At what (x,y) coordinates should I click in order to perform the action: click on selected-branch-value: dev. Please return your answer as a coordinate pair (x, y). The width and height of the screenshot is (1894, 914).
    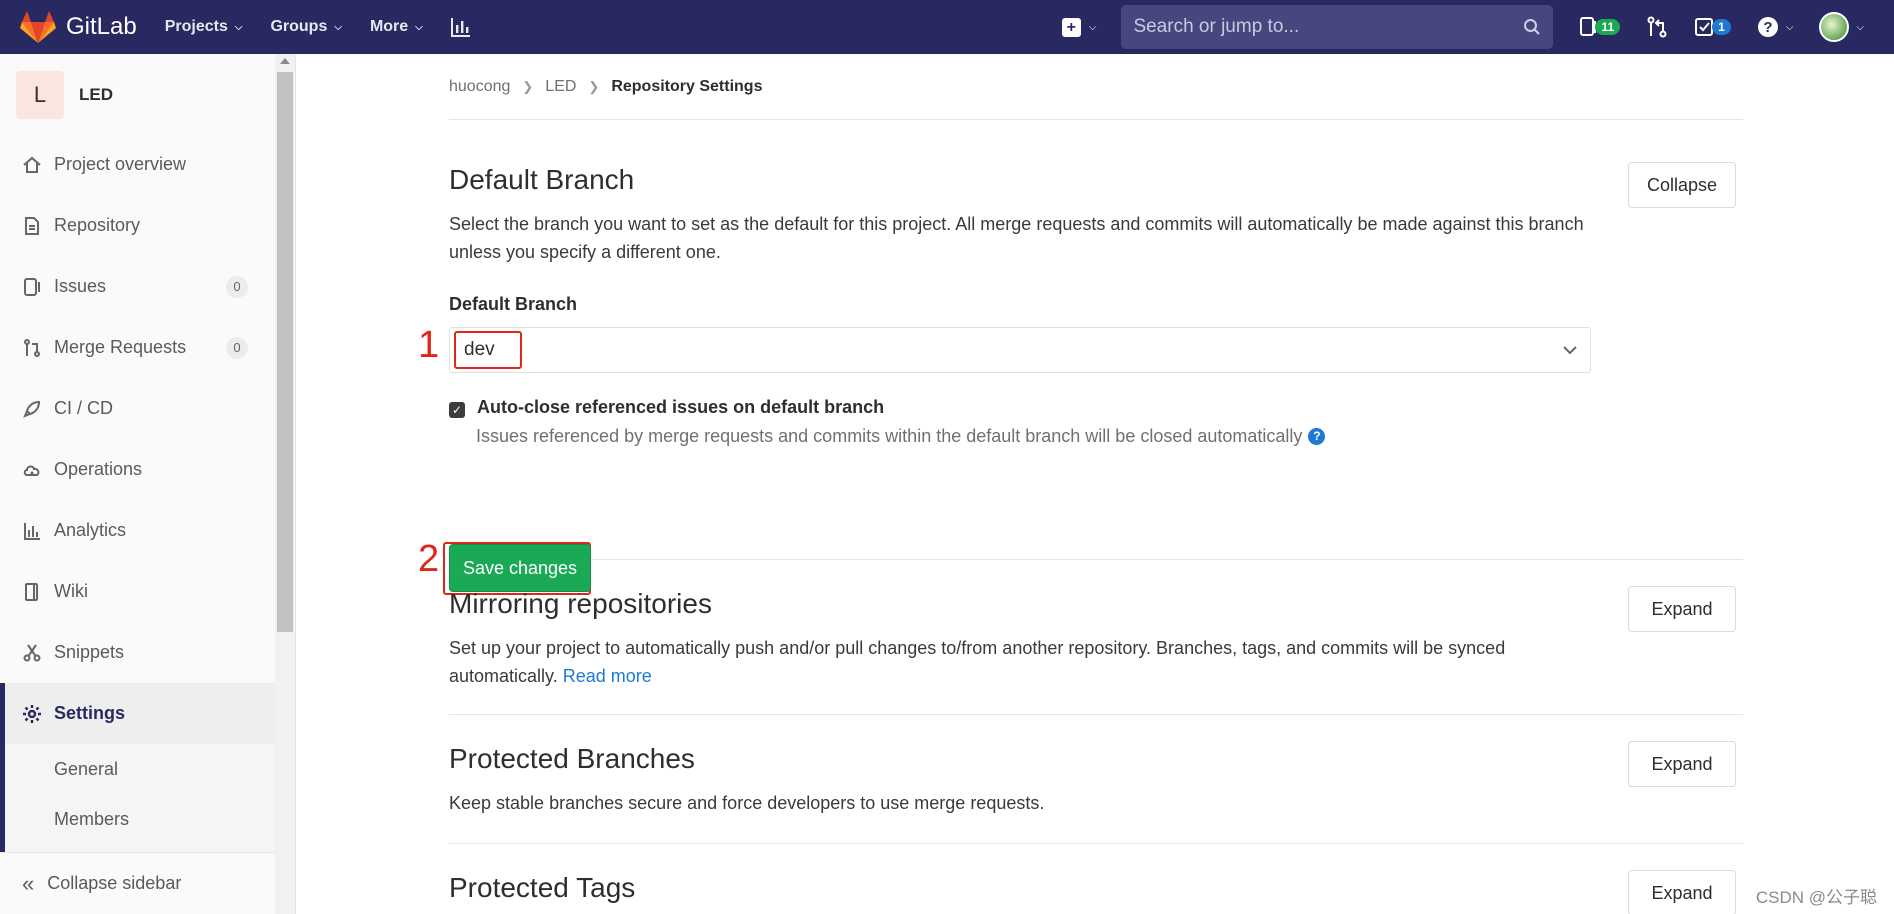
    Looking at the image, I should click on (479, 349).